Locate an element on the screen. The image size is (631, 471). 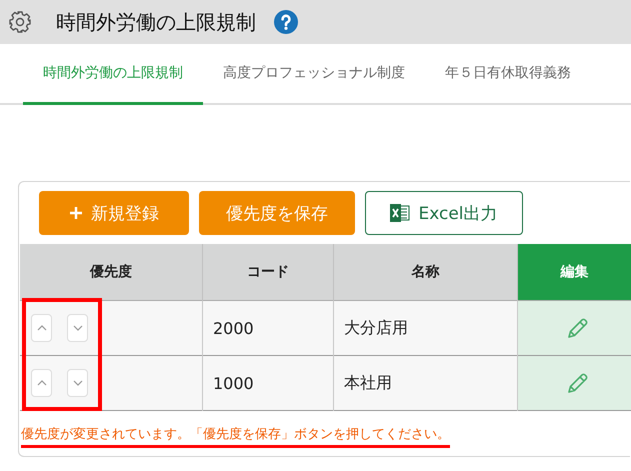
tab: 高度プロフェッショナル制度 is located at coordinates (314, 74).